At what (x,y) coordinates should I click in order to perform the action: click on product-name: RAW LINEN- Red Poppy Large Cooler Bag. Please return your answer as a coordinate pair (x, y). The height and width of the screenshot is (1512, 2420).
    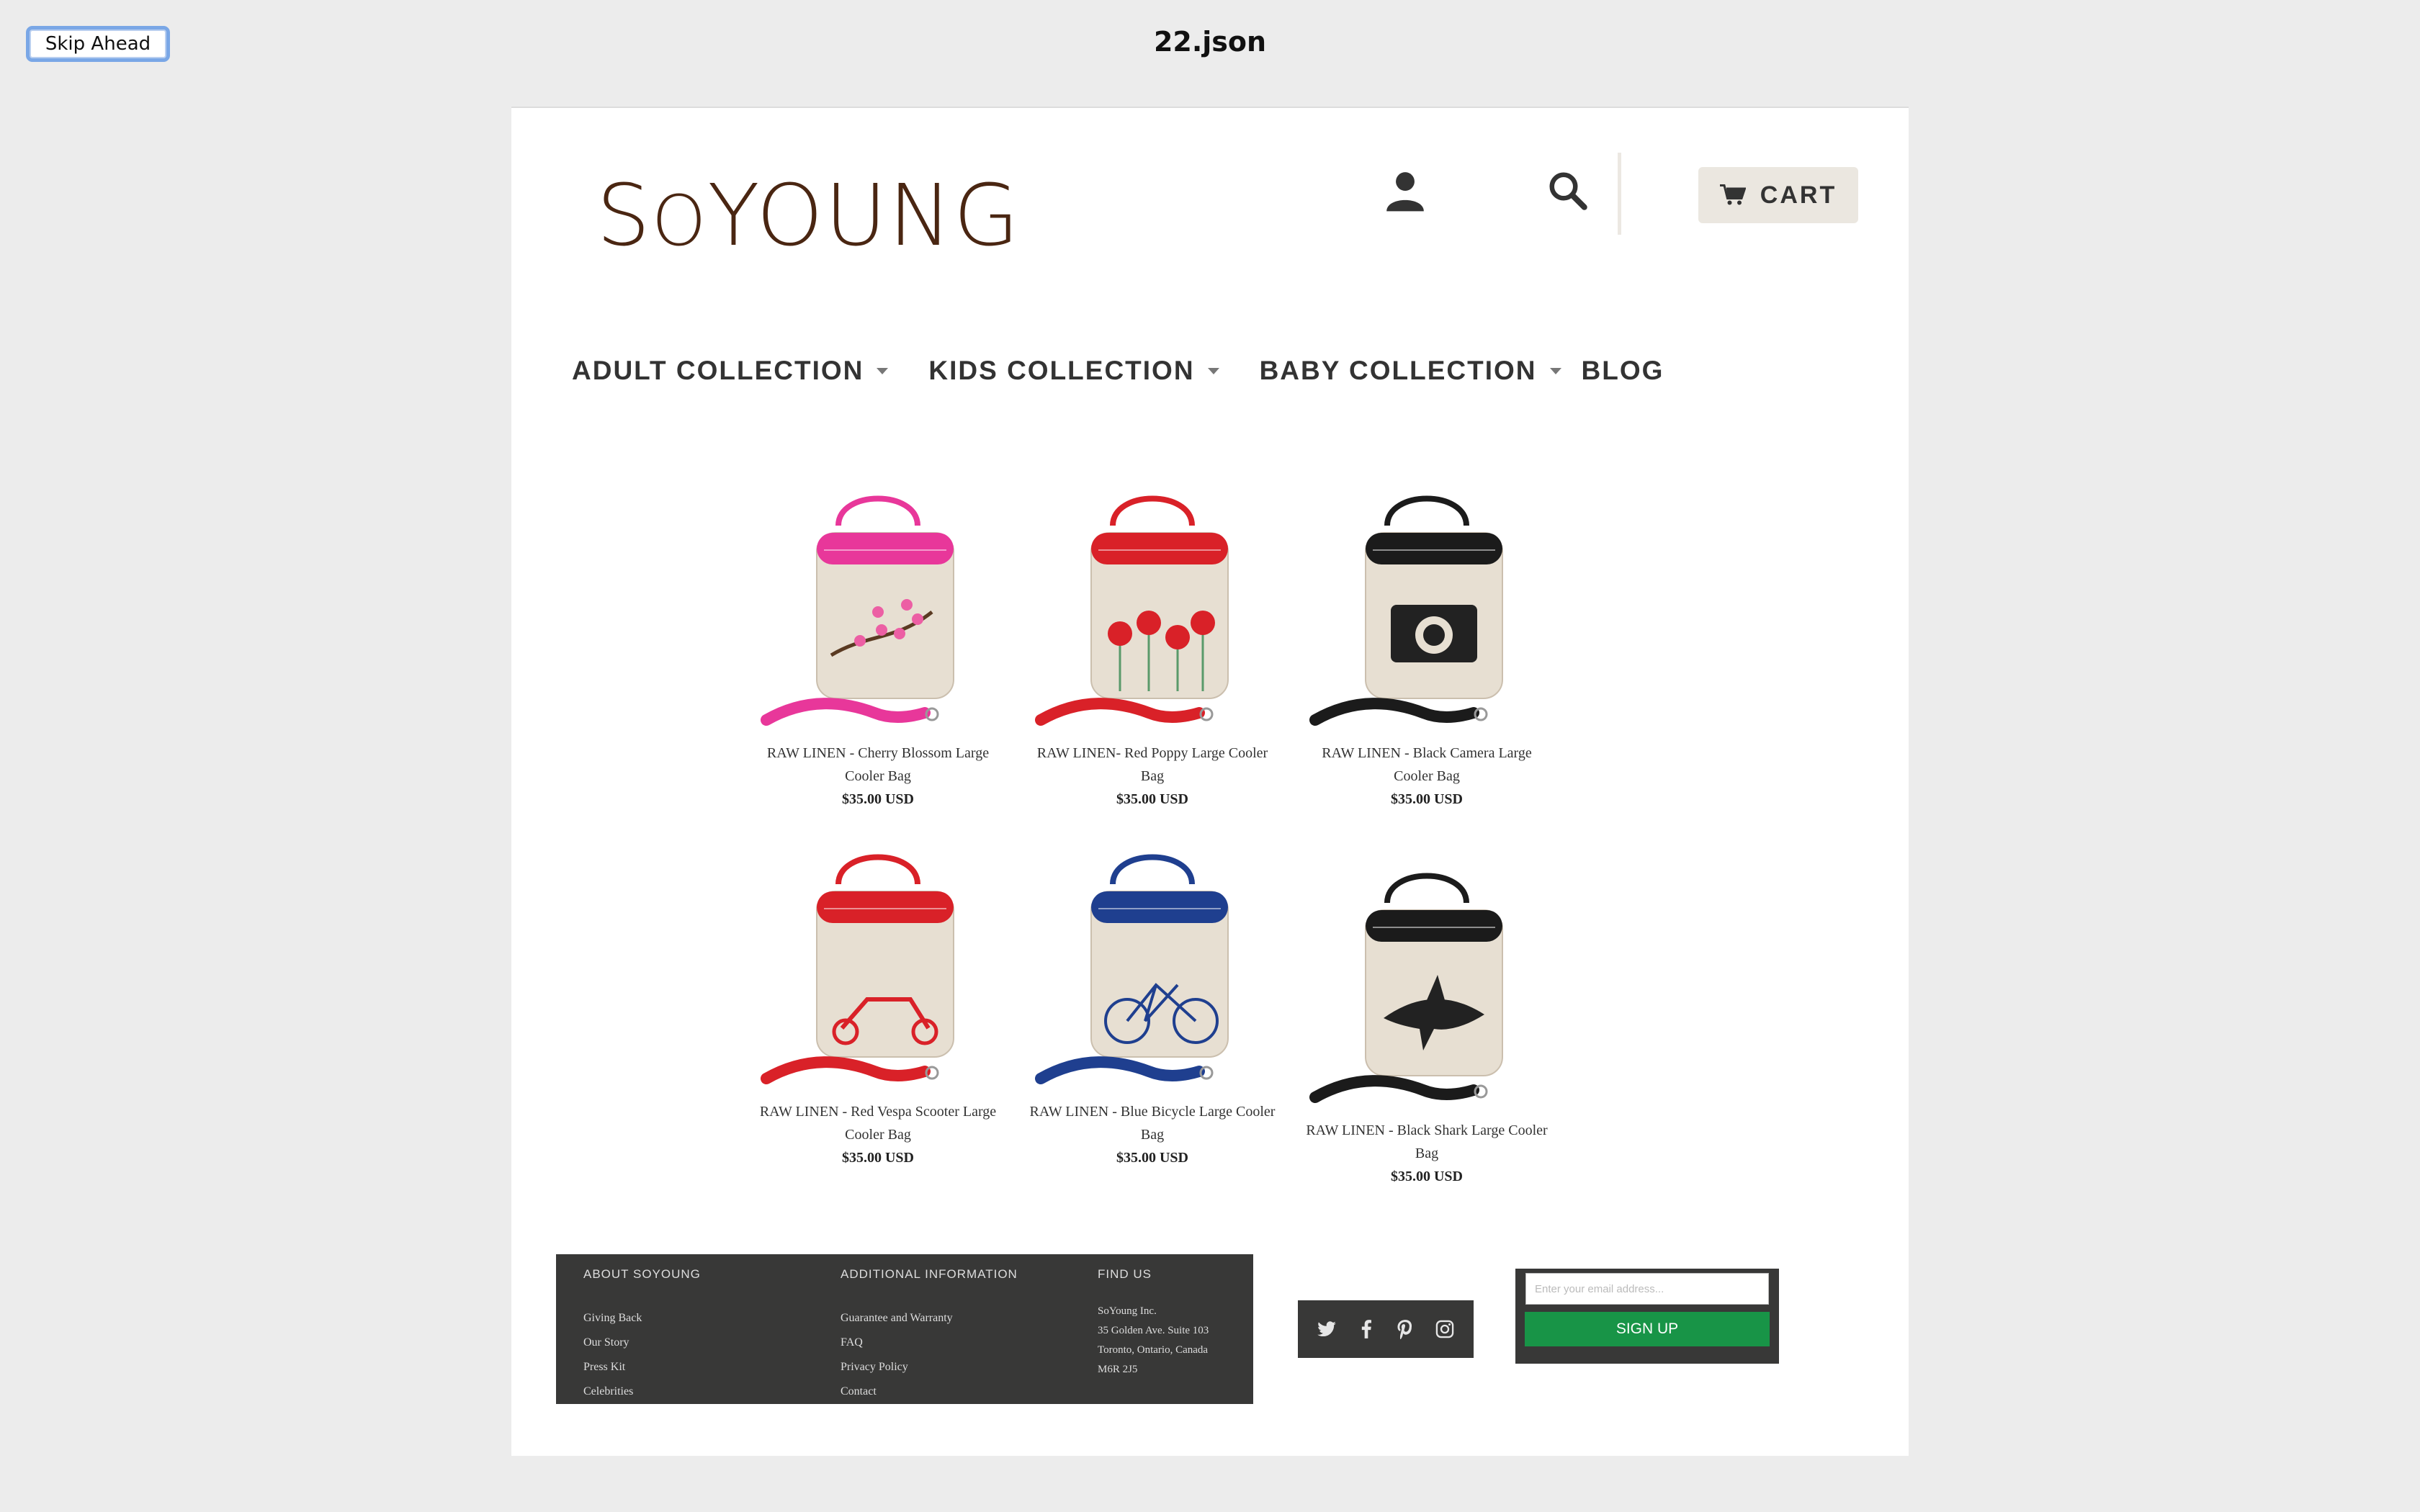
    Looking at the image, I should click on (1152, 765).